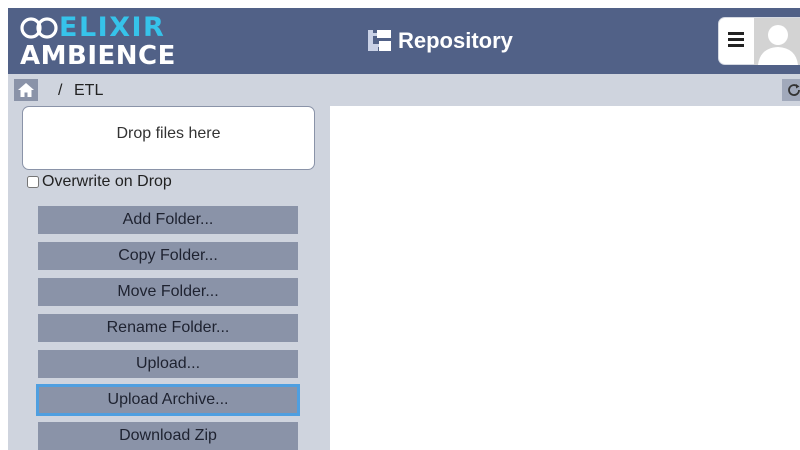 This screenshot has height=450, width=800. Describe the element at coordinates (107, 181) in the screenshot. I see `overwrite-label: Overwrite on Drop` at that location.